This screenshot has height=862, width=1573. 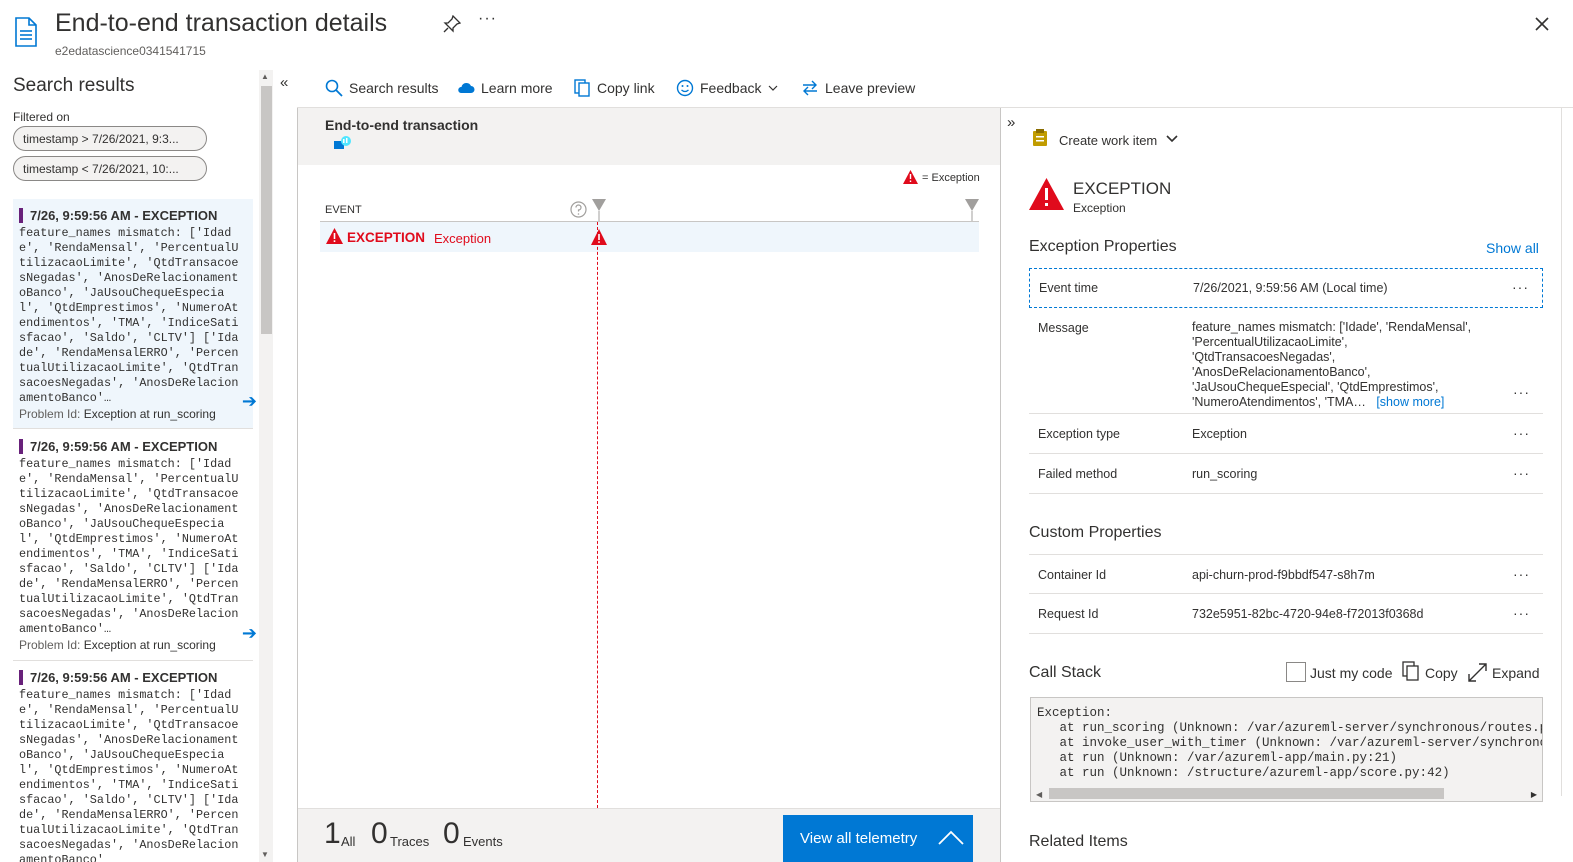 I want to click on create-work-item-button: Create work item, so click(x=1108, y=140).